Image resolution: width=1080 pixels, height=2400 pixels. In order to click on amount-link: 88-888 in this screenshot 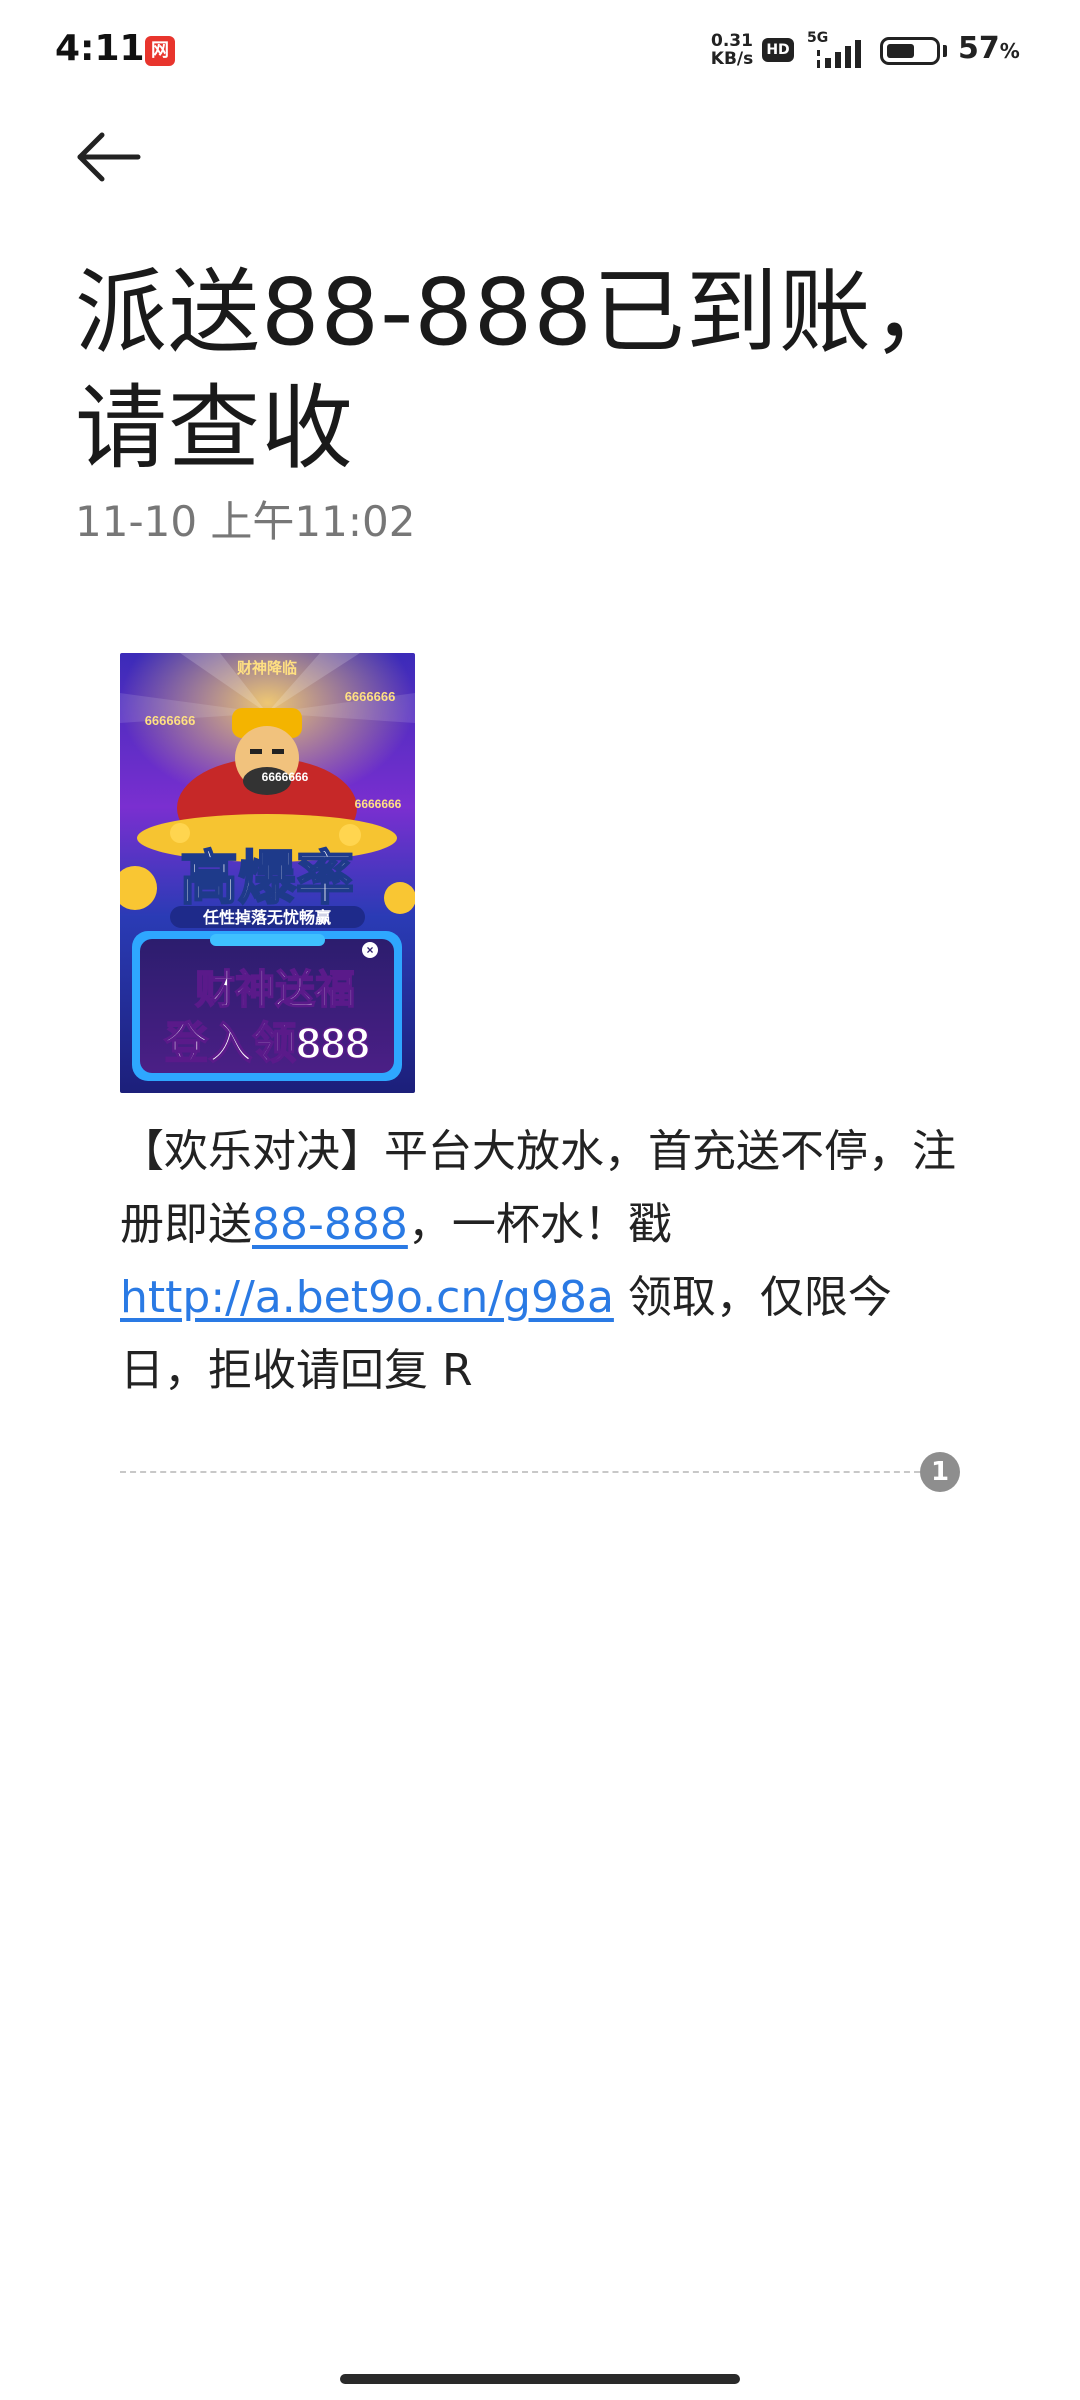, I will do `click(330, 1224)`.